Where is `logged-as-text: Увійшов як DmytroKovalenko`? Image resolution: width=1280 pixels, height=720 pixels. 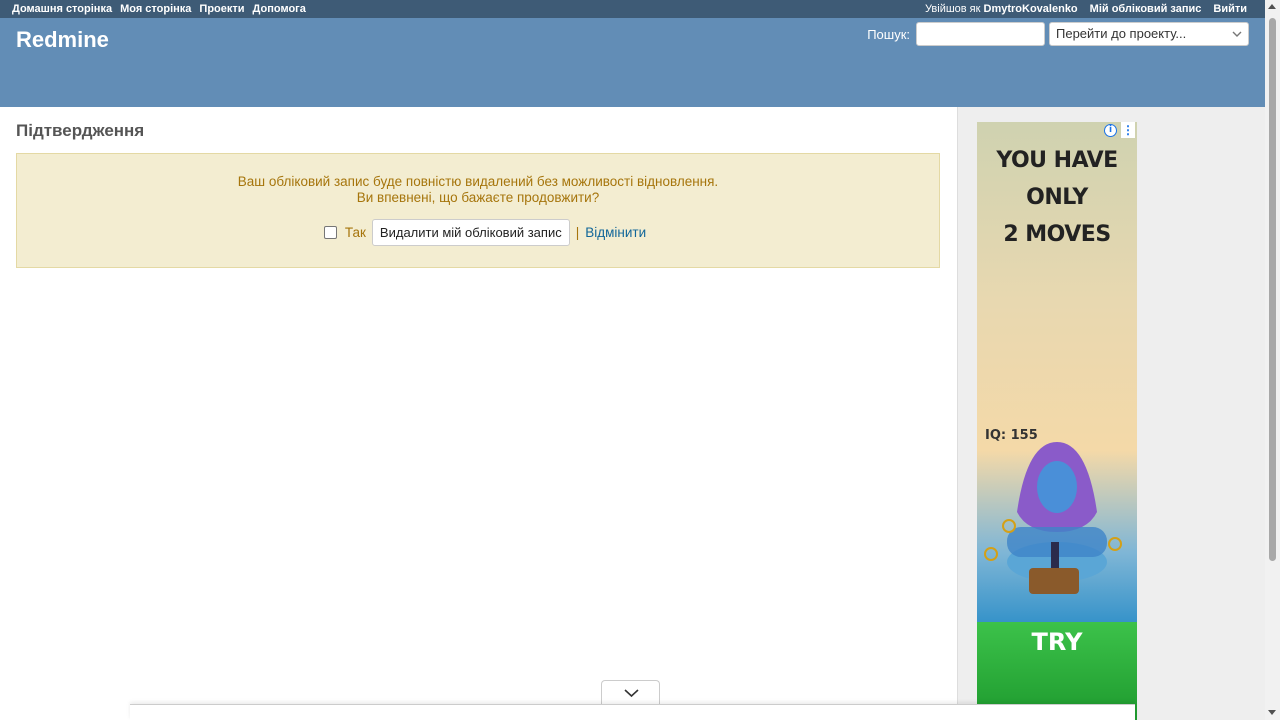 logged-as-text: Увійшов як DmytroKovalenko is located at coordinates (1001, 9).